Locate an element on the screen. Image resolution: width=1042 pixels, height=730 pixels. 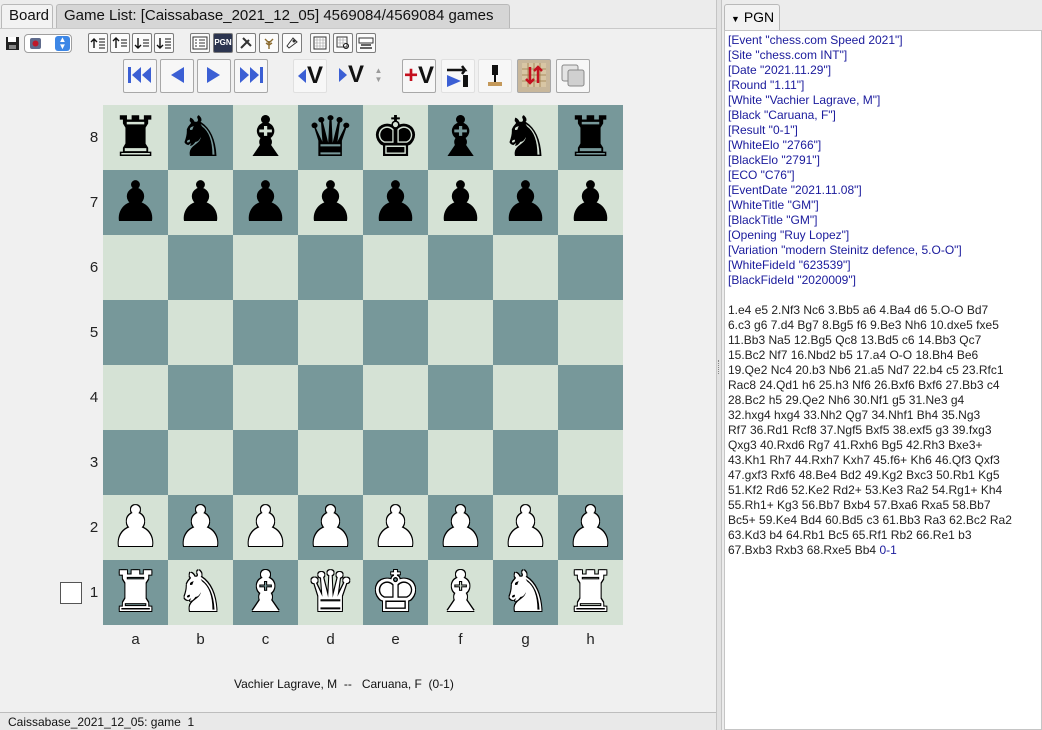
square-a8: ♜ is located at coordinates (135, 137).